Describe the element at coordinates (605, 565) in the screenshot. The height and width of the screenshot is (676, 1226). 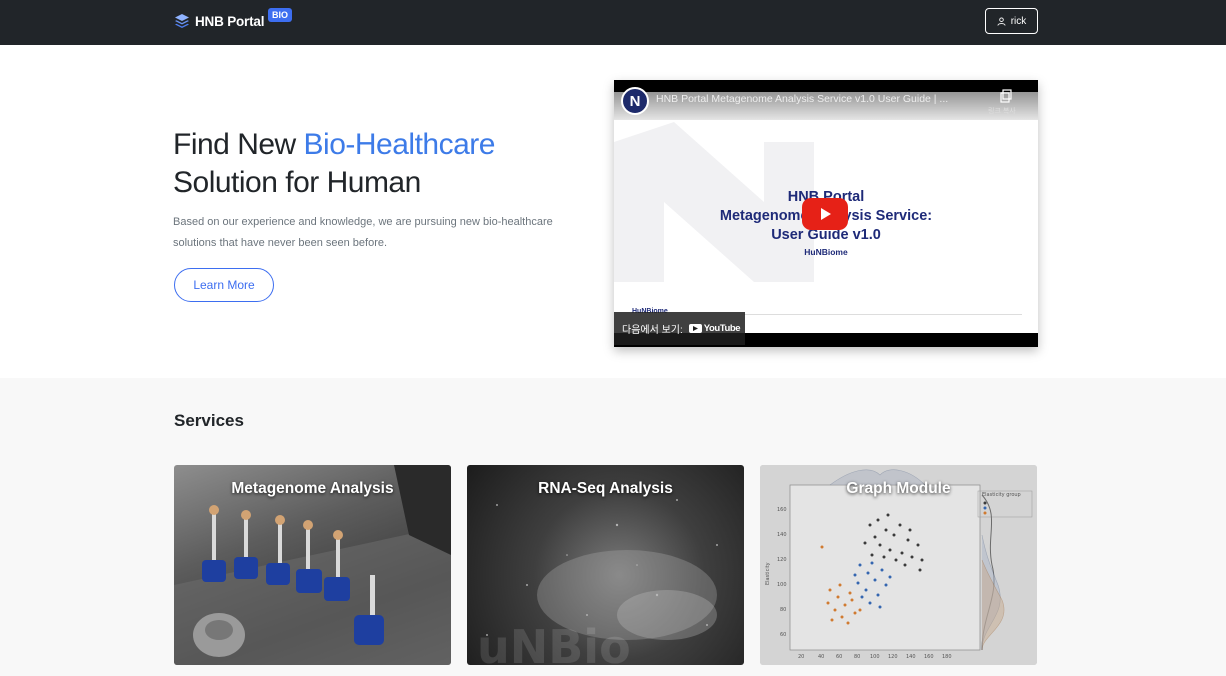
I see `service-card-rnaseq: uNBio RNA-Seq Analysis` at that location.